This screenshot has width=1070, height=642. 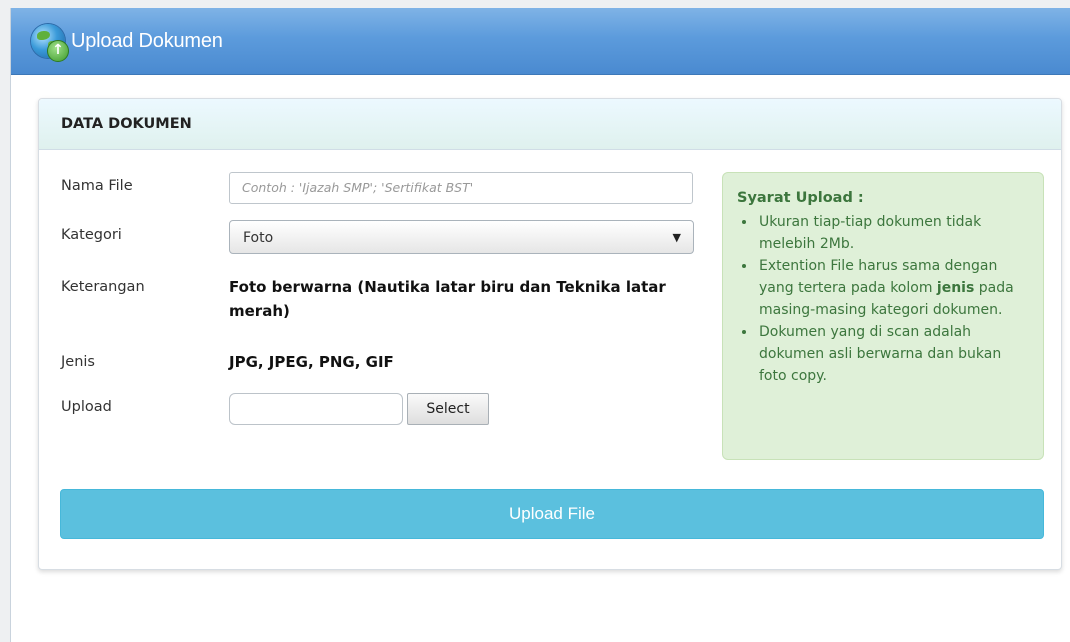 What do you see at coordinates (147, 40) in the screenshot?
I see `page-title: Upload Dokumen` at bounding box center [147, 40].